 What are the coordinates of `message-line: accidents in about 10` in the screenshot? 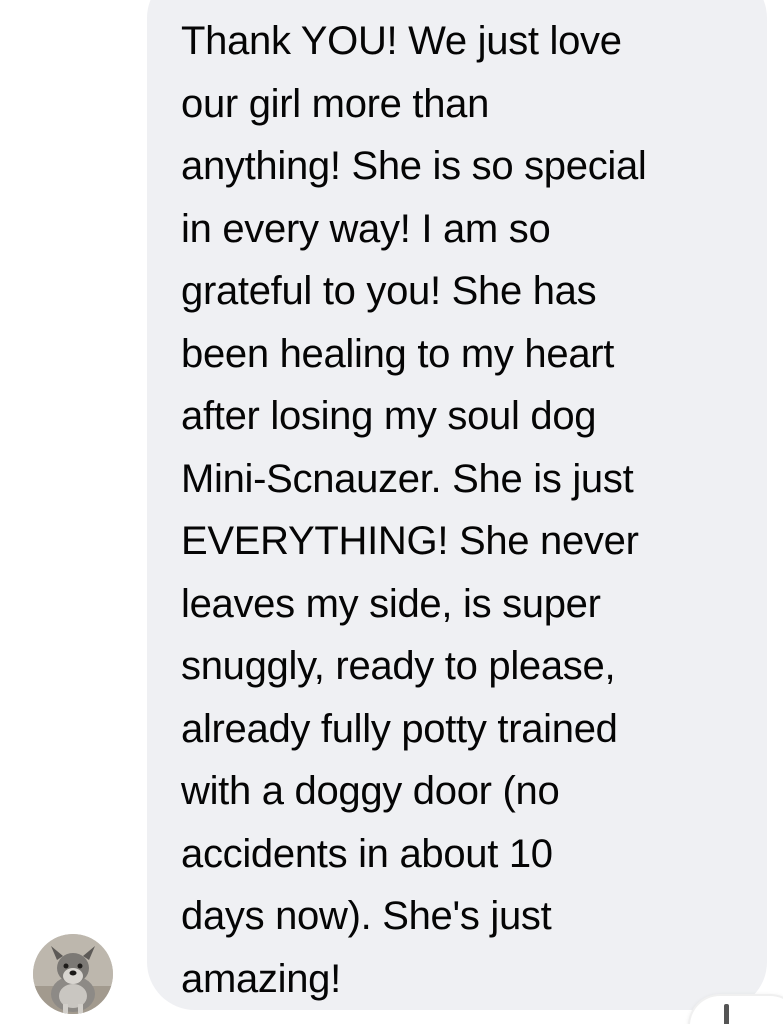 It's located at (367, 853).